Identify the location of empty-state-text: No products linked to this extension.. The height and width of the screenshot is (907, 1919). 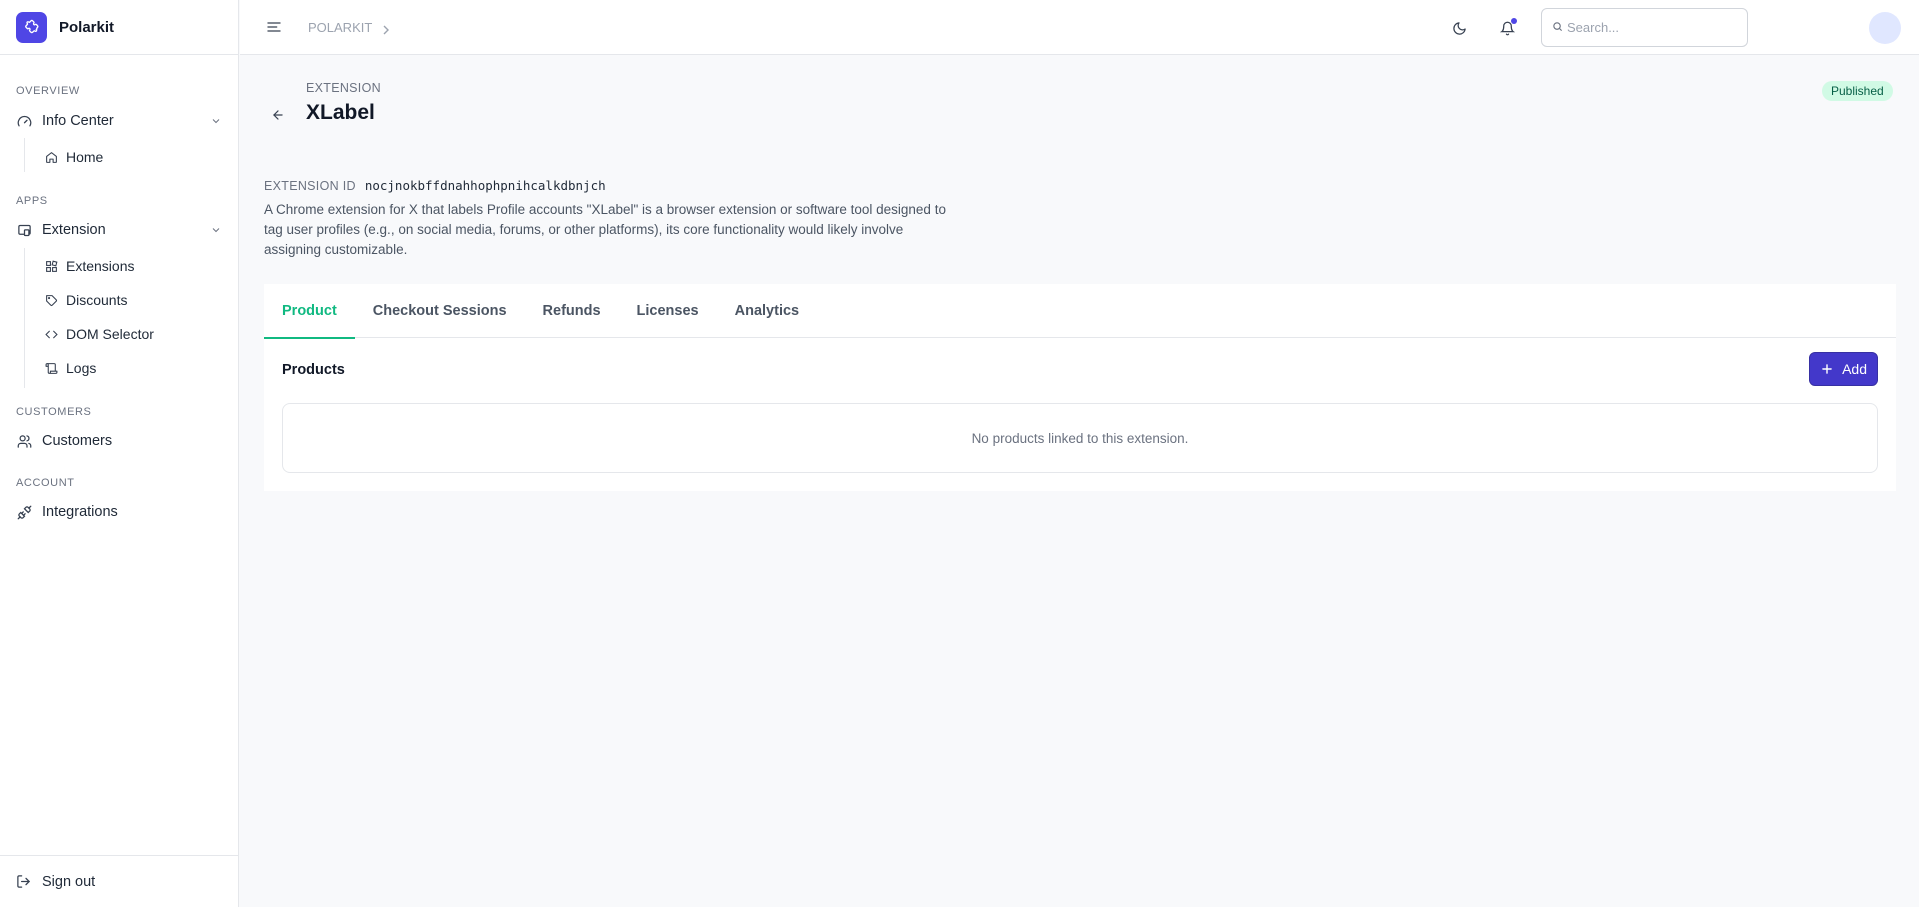
(1080, 438).